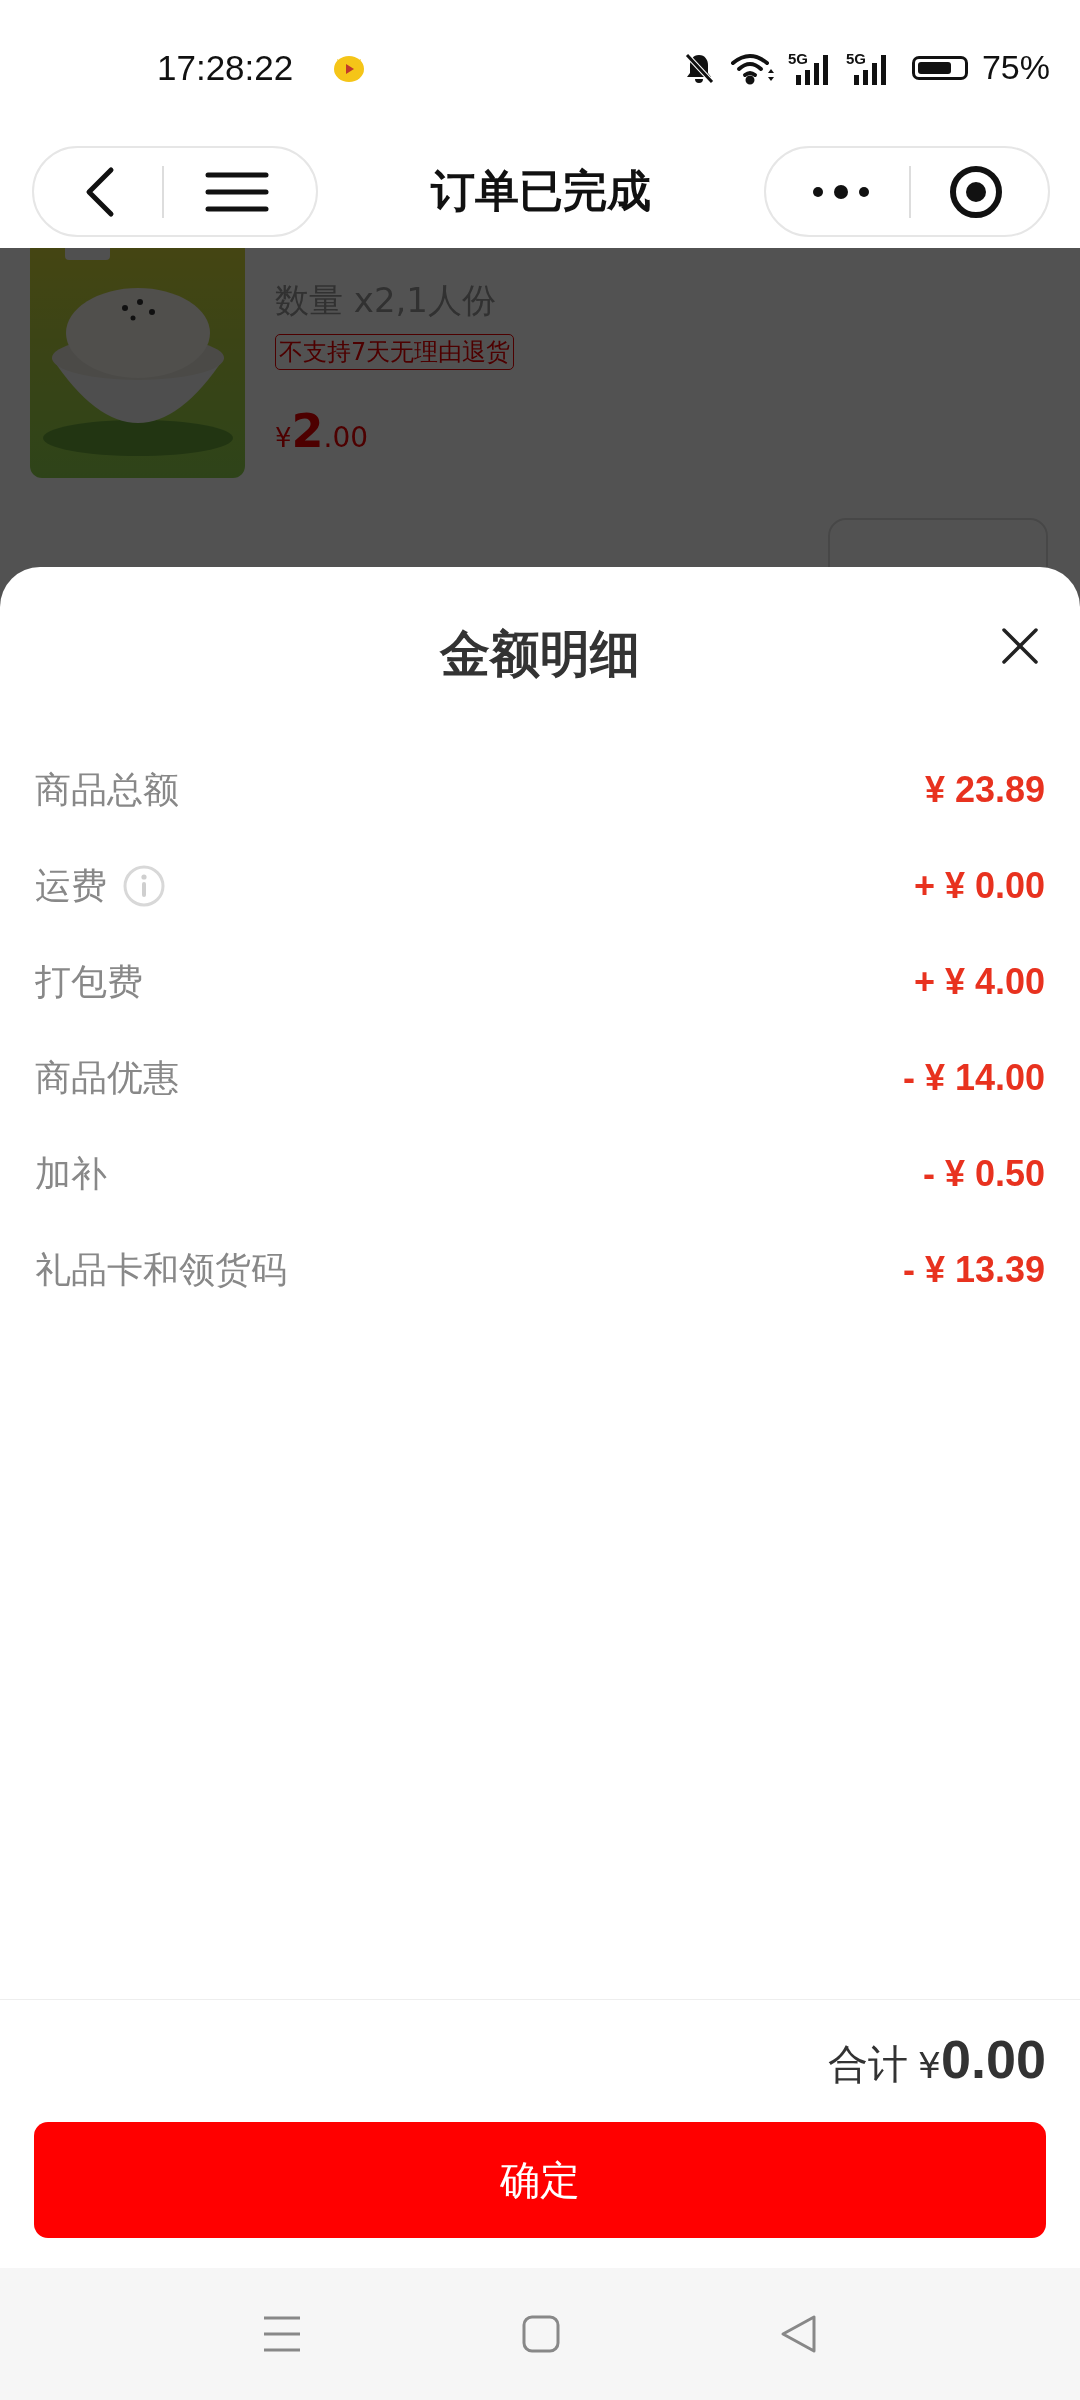 Image resolution: width=1080 pixels, height=2400 pixels. What do you see at coordinates (161, 1269) in the screenshot?
I see `fee-label: 礼品卡和领货码` at bounding box center [161, 1269].